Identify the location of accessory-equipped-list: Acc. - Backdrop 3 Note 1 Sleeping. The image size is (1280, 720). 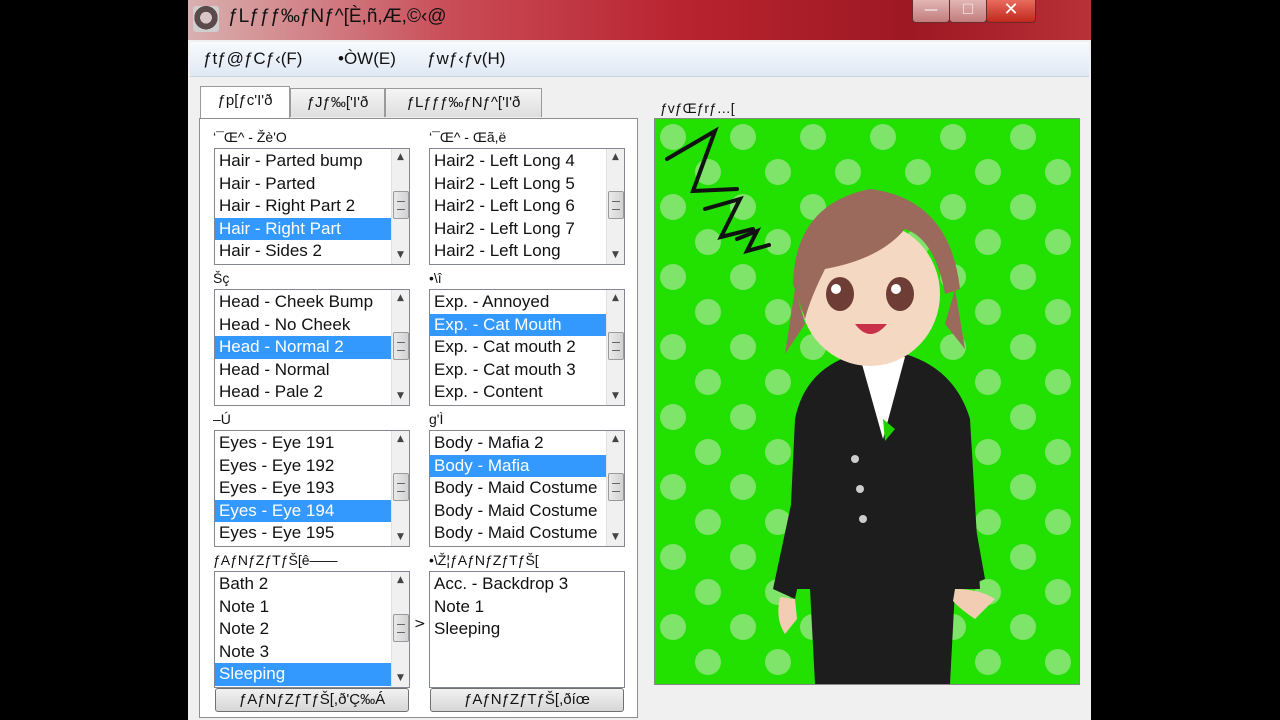
(527, 629).